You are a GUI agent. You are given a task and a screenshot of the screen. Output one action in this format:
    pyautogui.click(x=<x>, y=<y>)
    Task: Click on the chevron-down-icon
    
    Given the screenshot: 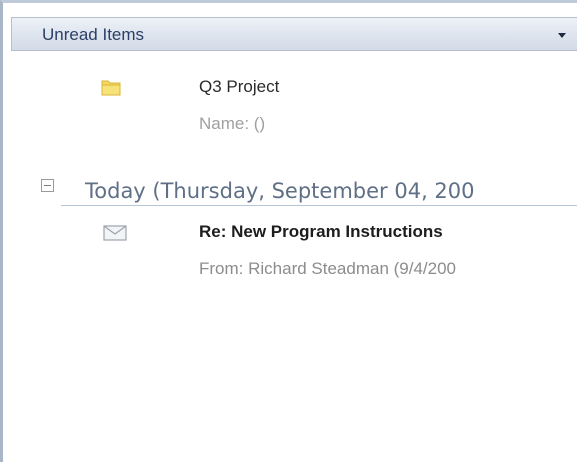 What is the action you would take?
    pyautogui.click(x=562, y=35)
    